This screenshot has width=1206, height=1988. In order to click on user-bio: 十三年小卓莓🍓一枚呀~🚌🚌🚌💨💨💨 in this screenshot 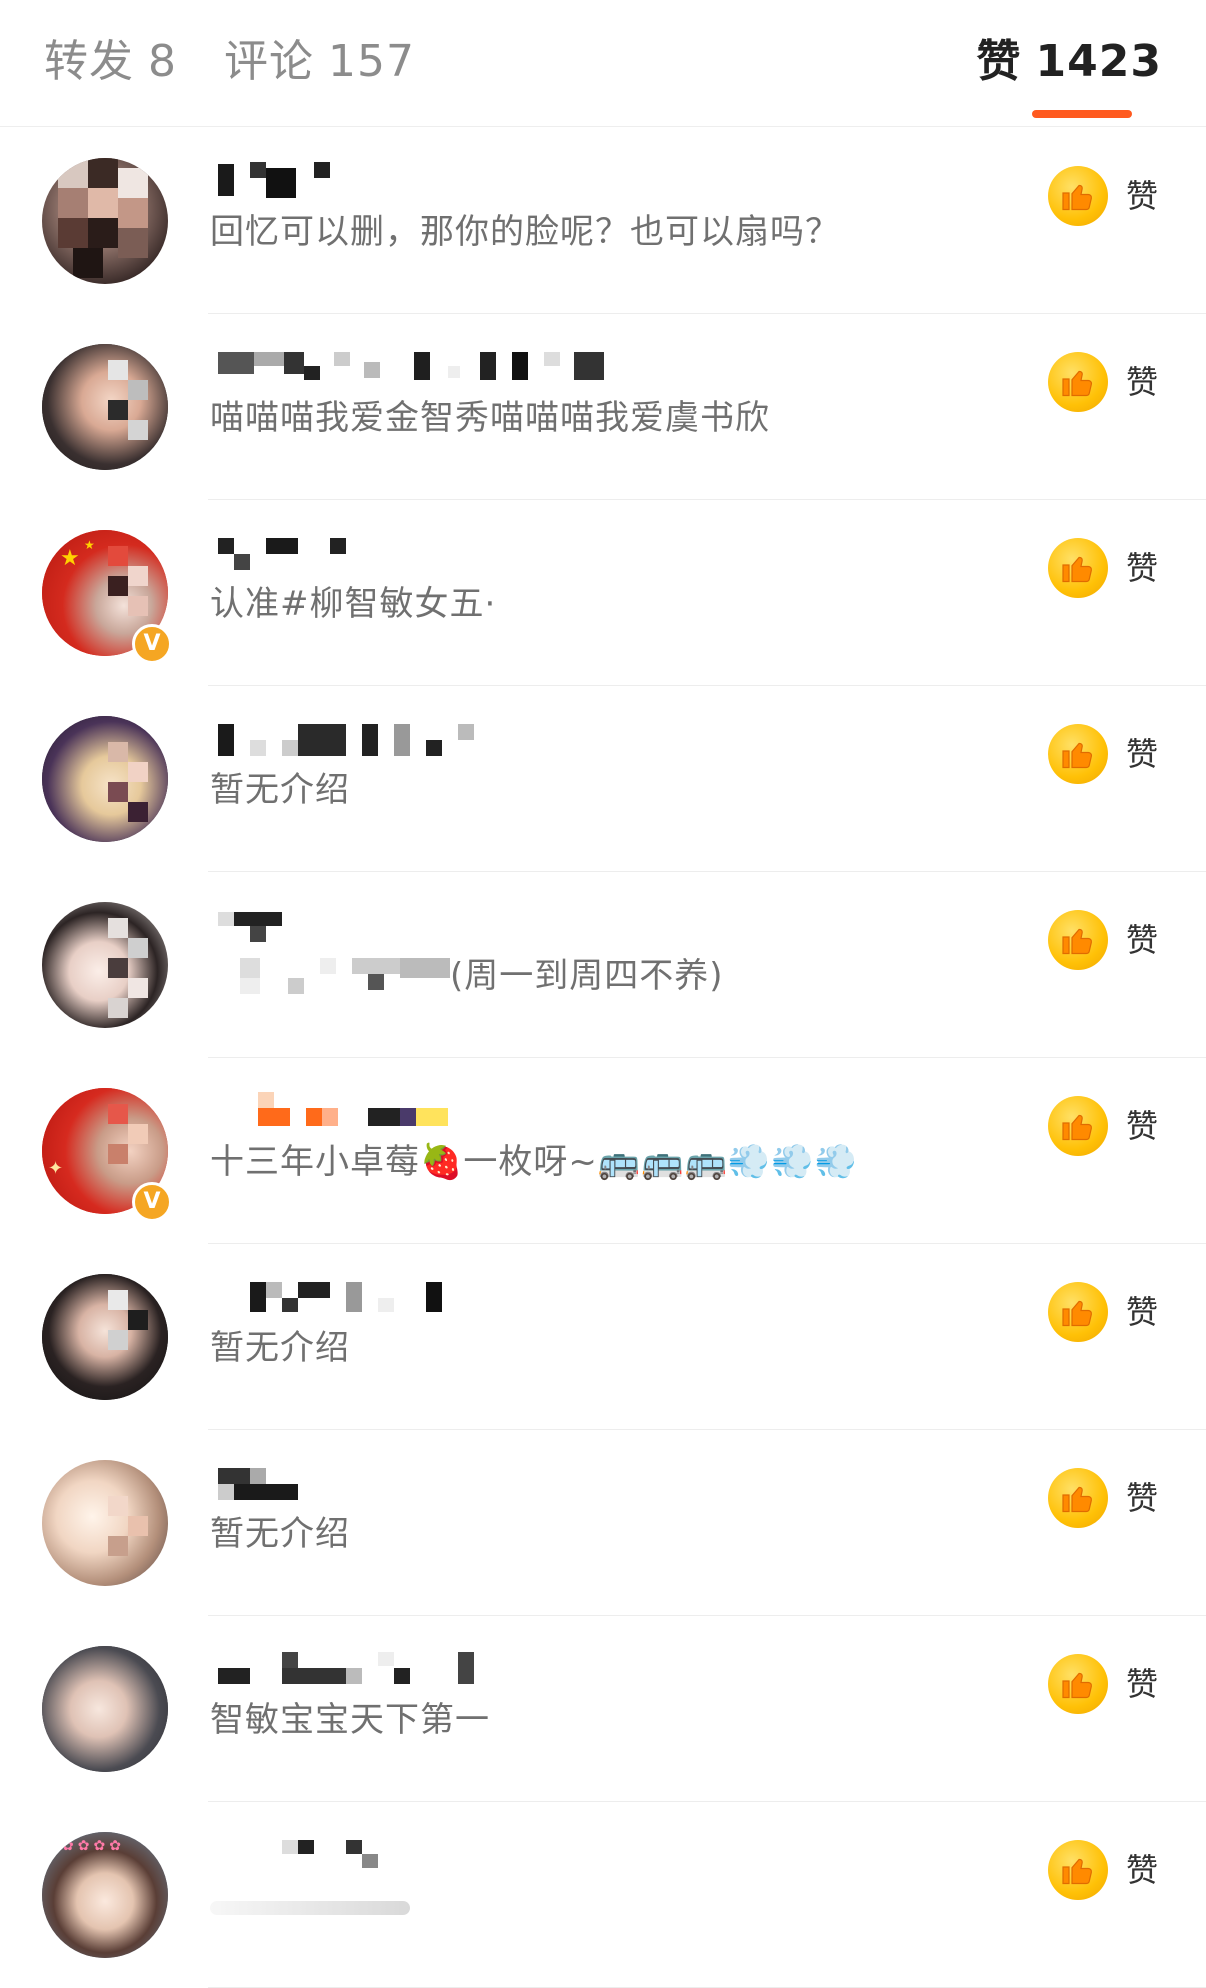, I will do `click(534, 1162)`.